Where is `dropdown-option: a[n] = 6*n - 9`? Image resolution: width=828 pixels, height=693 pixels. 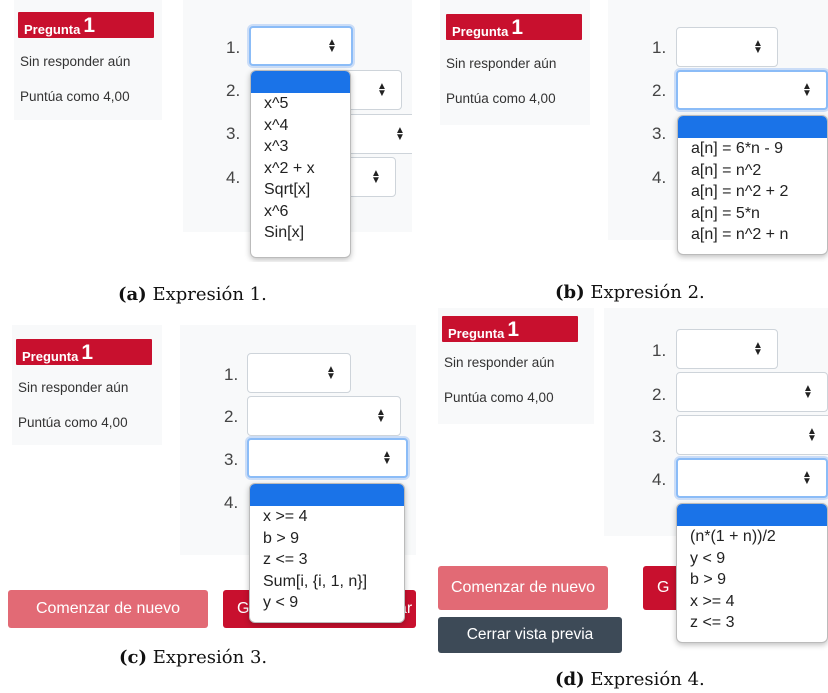
dropdown-option: a[n] = 6*n - 9 is located at coordinates (752, 149).